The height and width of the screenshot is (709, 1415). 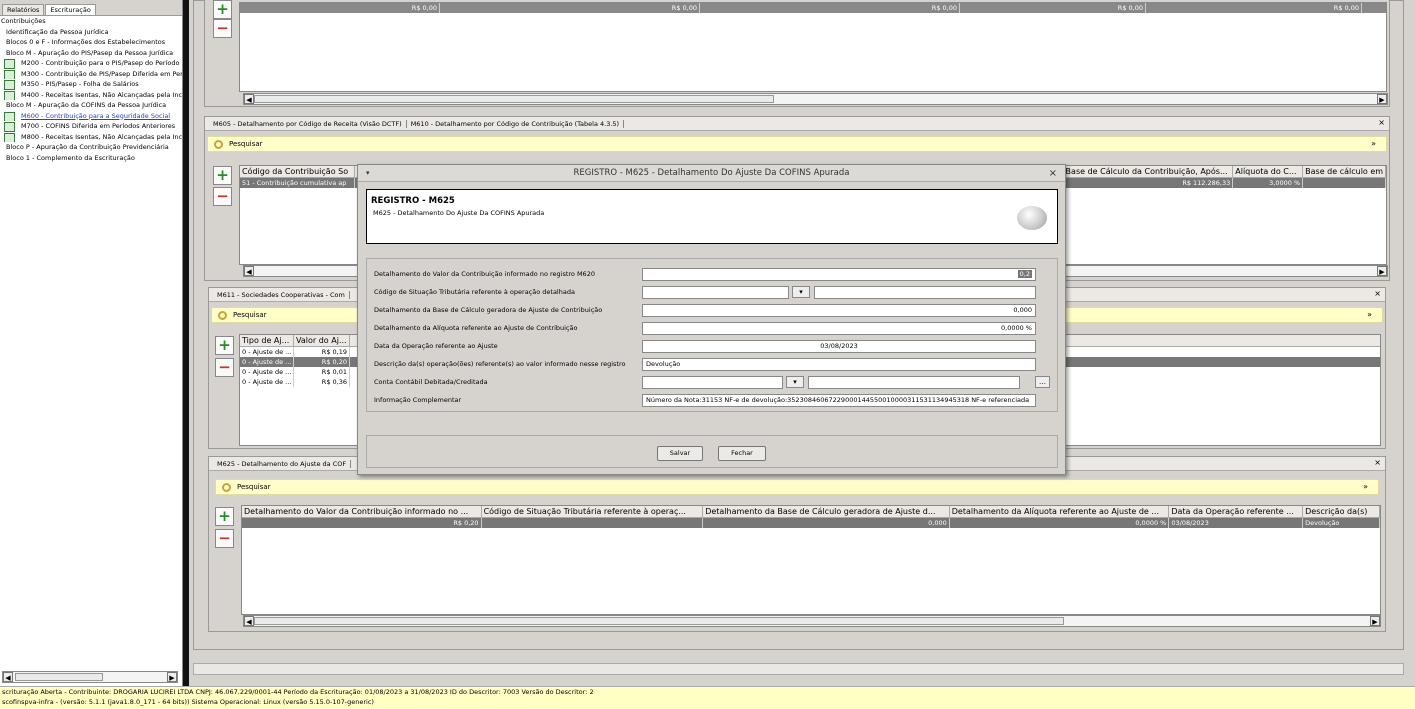 I want to click on left-horizontal-scrollbar: ◀ ▶, so click(x=90, y=677).